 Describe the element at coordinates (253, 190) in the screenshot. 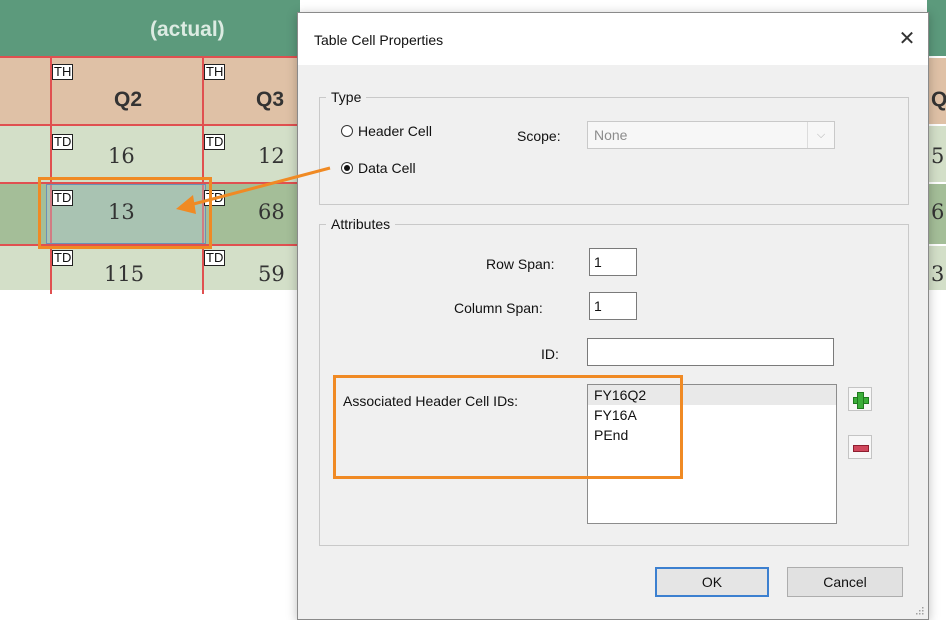

I see `annotation-arrow` at that location.